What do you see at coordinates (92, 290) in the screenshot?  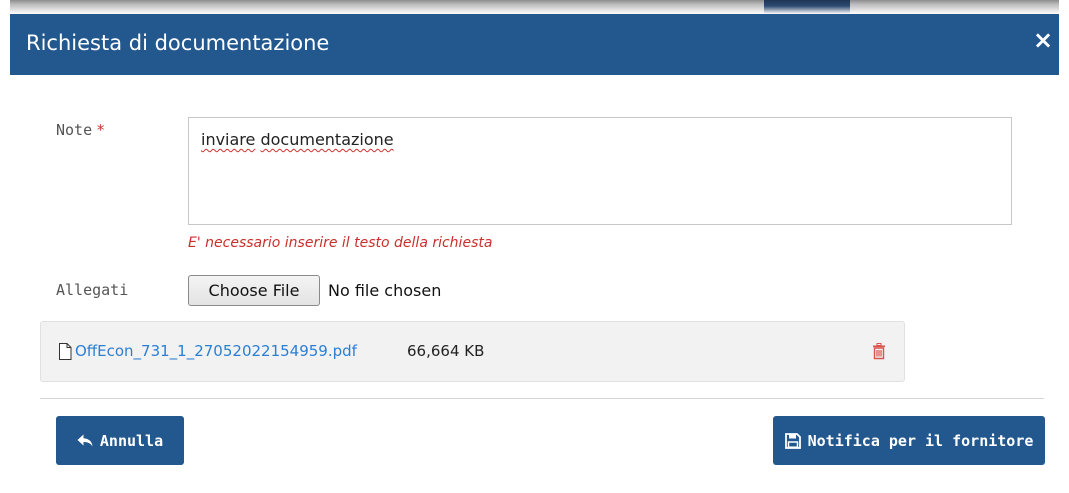 I see `attachments-label: Allegati` at bounding box center [92, 290].